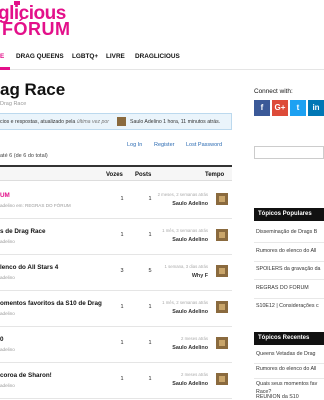 Image resolution: width=324 pixels, height=400 pixels. Describe the element at coordinates (280, 108) in the screenshot. I see `google-plus-icon: G+` at that location.